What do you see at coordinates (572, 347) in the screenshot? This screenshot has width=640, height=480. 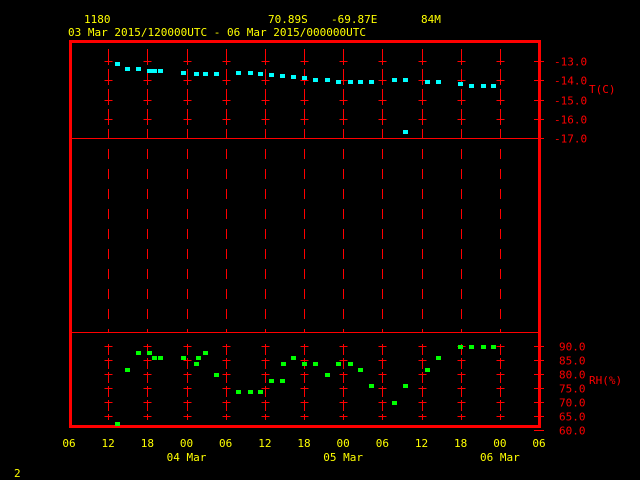 I see `rh-axis-label: 90.0` at bounding box center [572, 347].